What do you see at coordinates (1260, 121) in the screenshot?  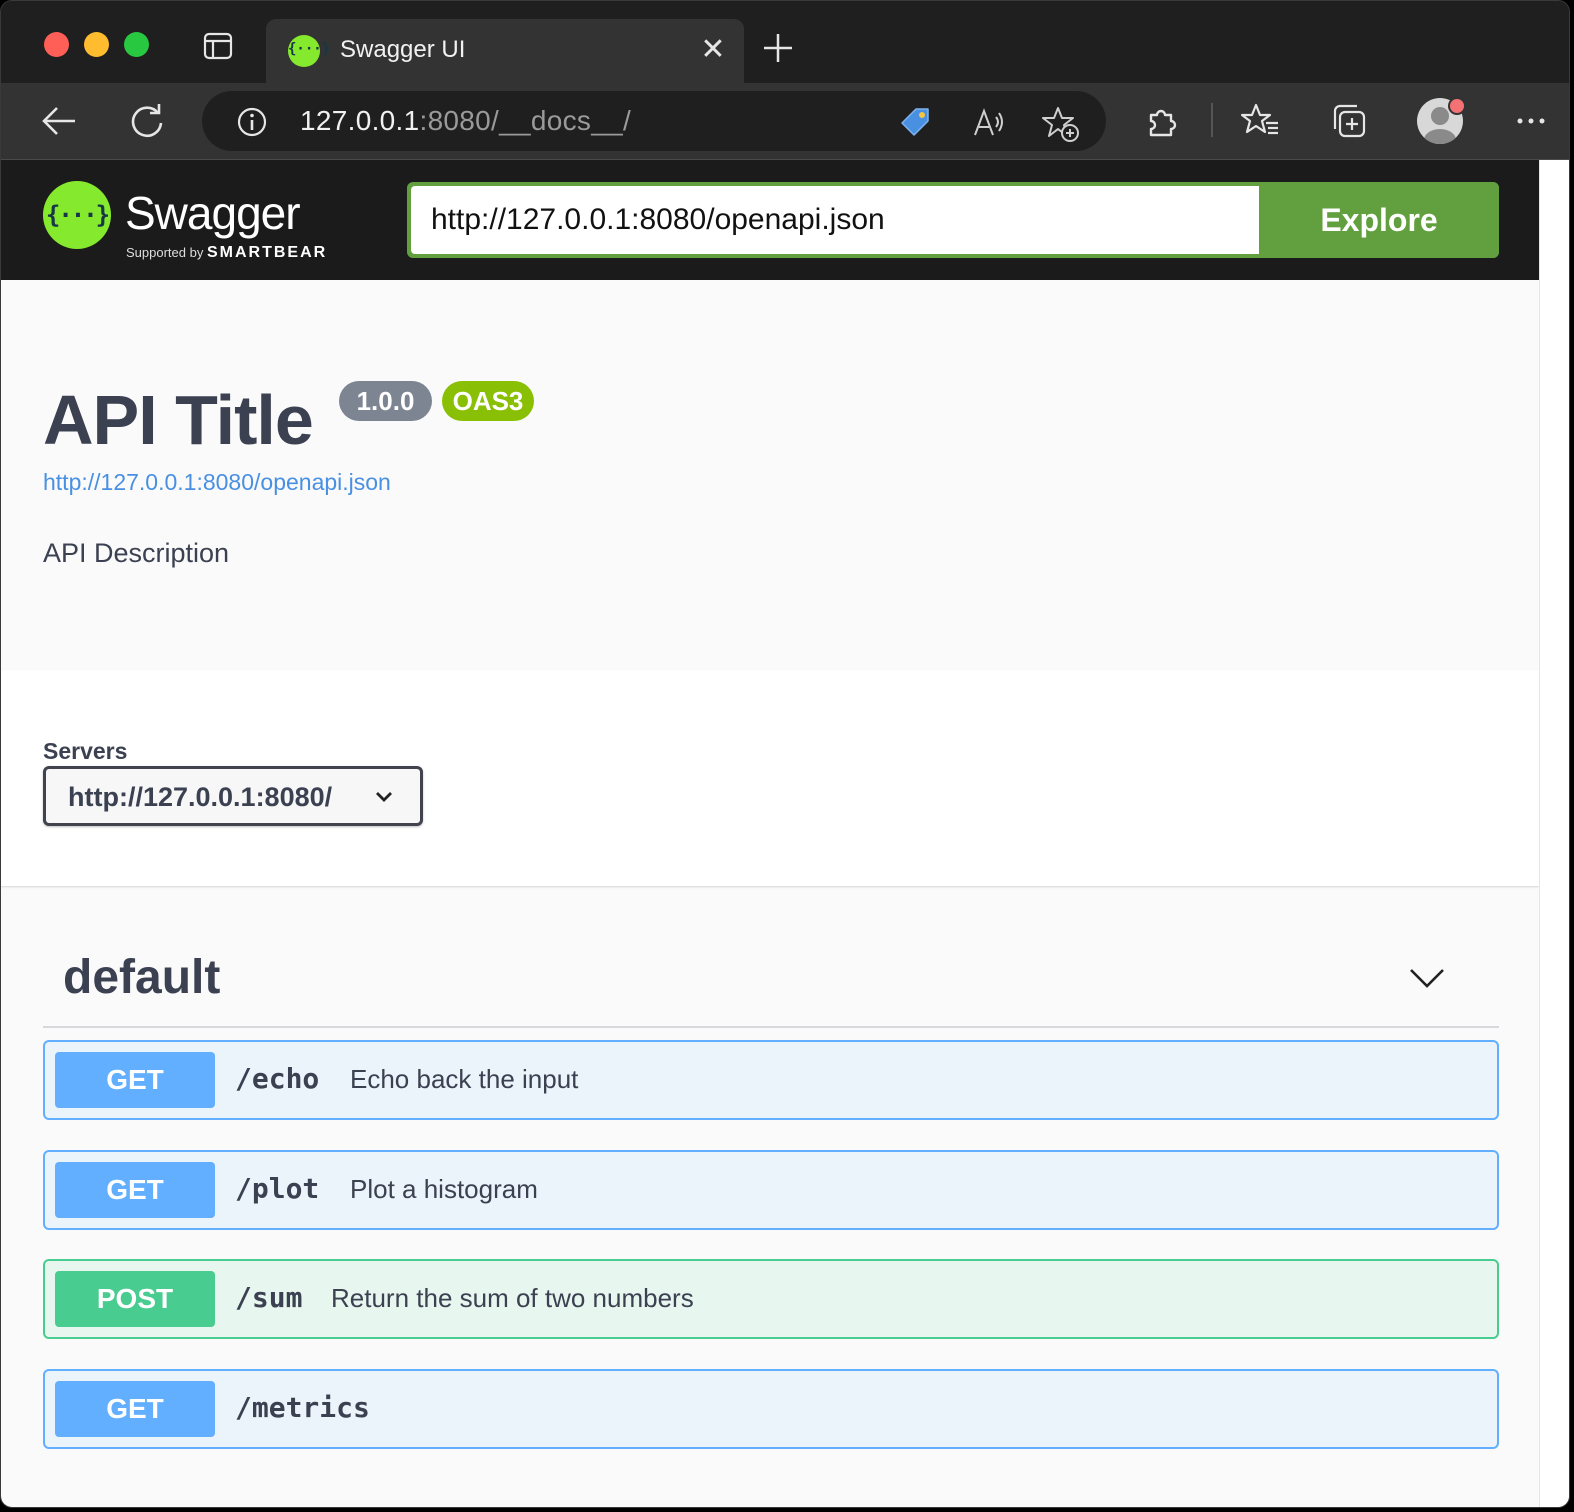 I see `favorites-icon` at bounding box center [1260, 121].